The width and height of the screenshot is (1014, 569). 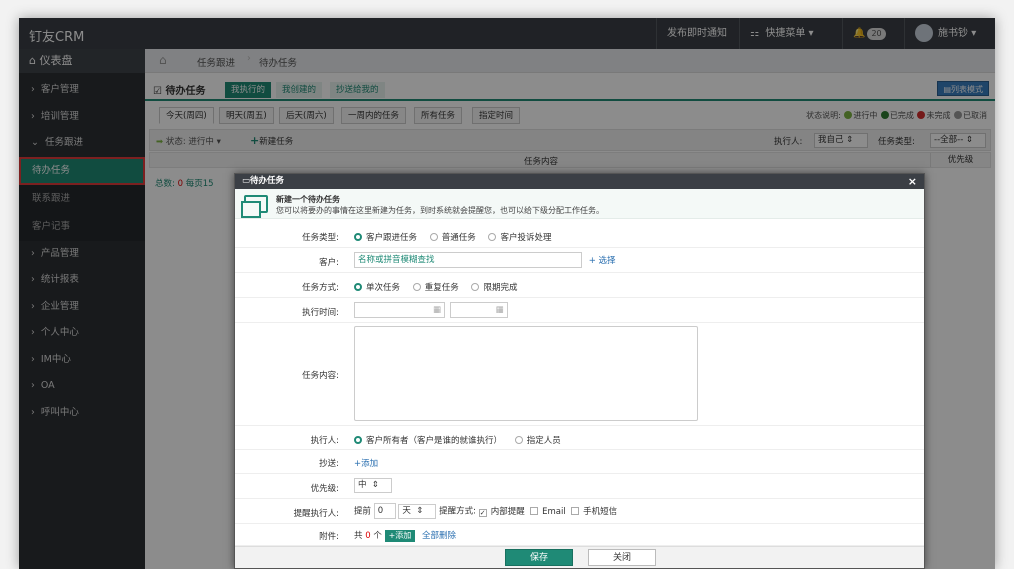 I want to click on executor-option-owner: 客户所有者（客户是谁的就谁执行）, so click(x=428, y=441).